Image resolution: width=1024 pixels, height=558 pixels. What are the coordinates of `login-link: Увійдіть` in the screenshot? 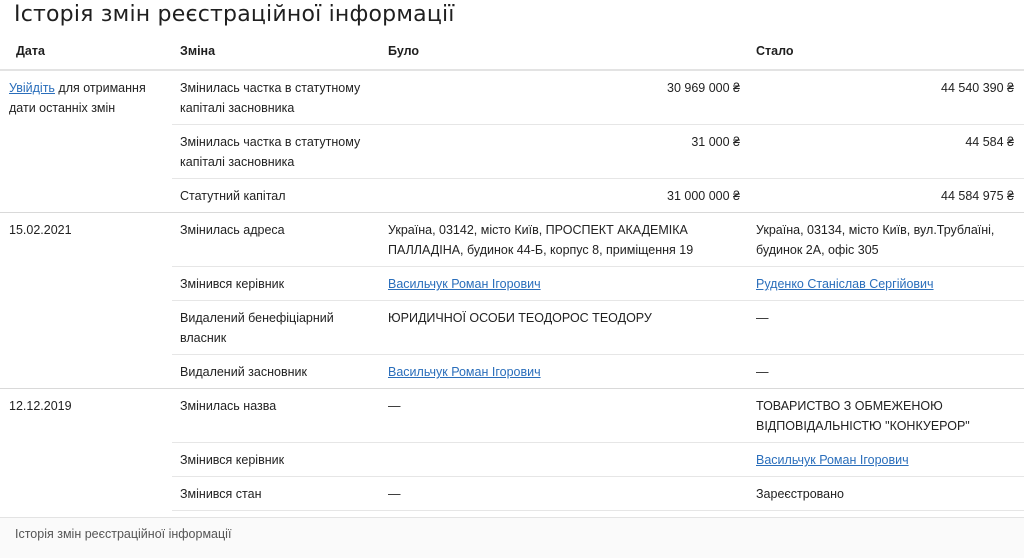 It's located at (32, 88).